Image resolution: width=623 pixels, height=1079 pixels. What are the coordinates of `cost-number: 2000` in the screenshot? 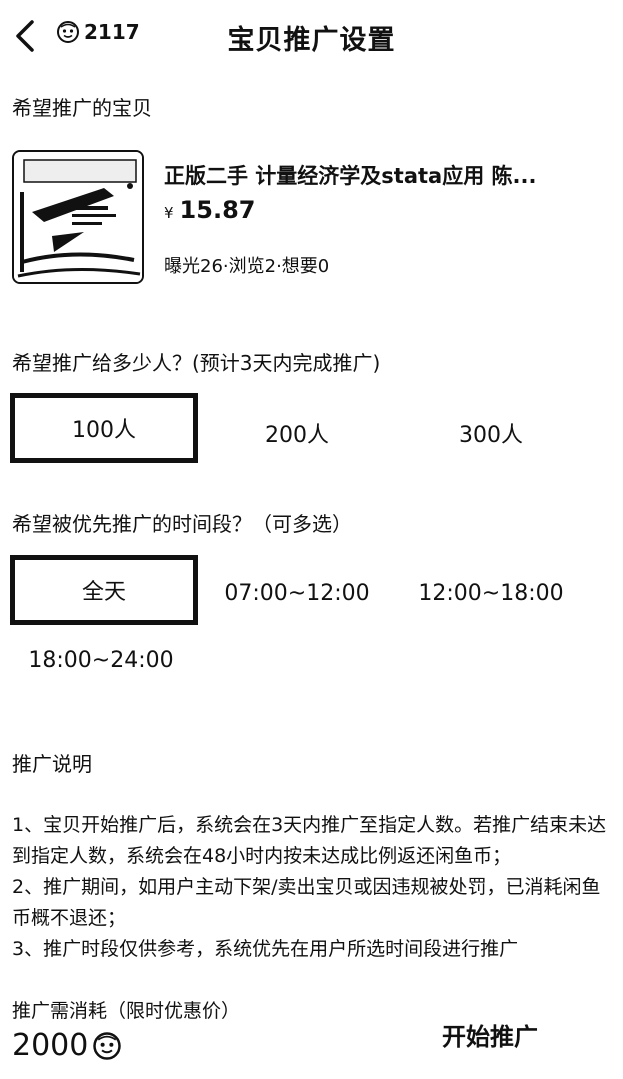 It's located at (50, 1045).